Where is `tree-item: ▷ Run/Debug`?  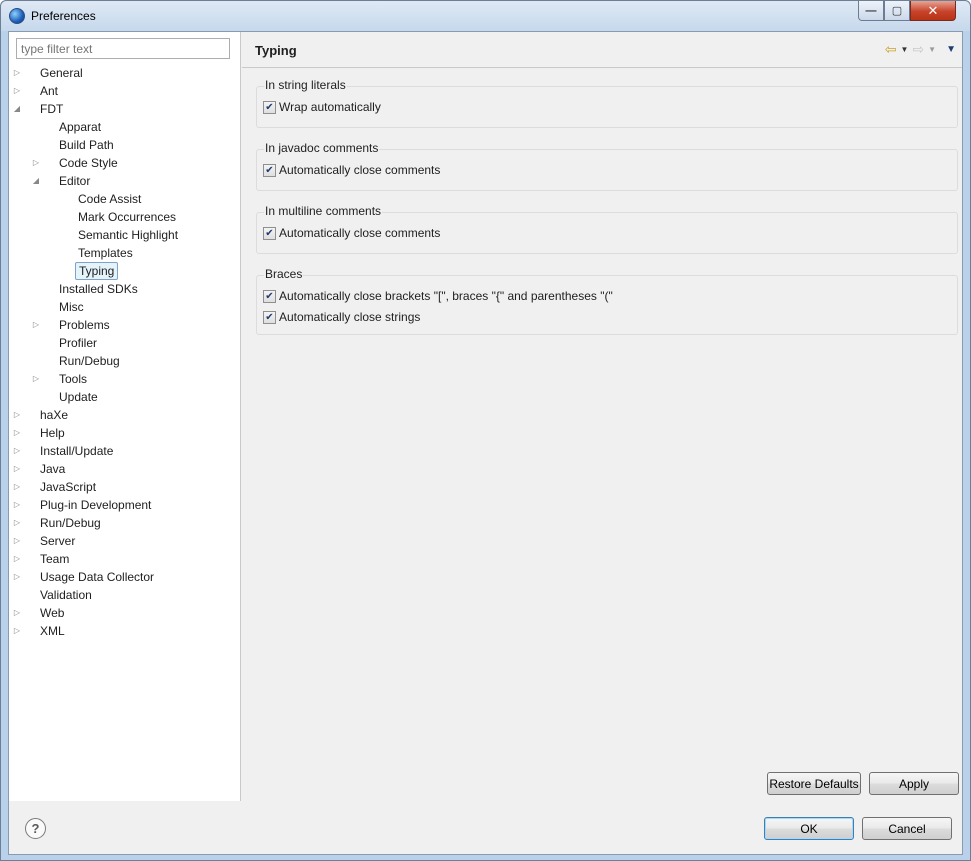
tree-item: ▷ Run/Debug is located at coordinates (125, 523).